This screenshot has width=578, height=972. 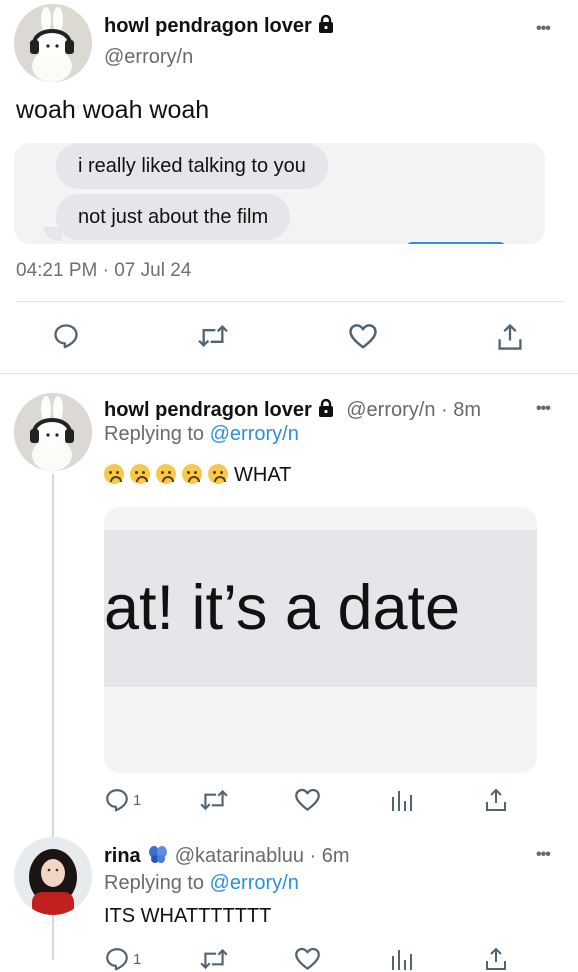 I want to click on message-bubble-2: not just about the film, so click(x=173, y=217).